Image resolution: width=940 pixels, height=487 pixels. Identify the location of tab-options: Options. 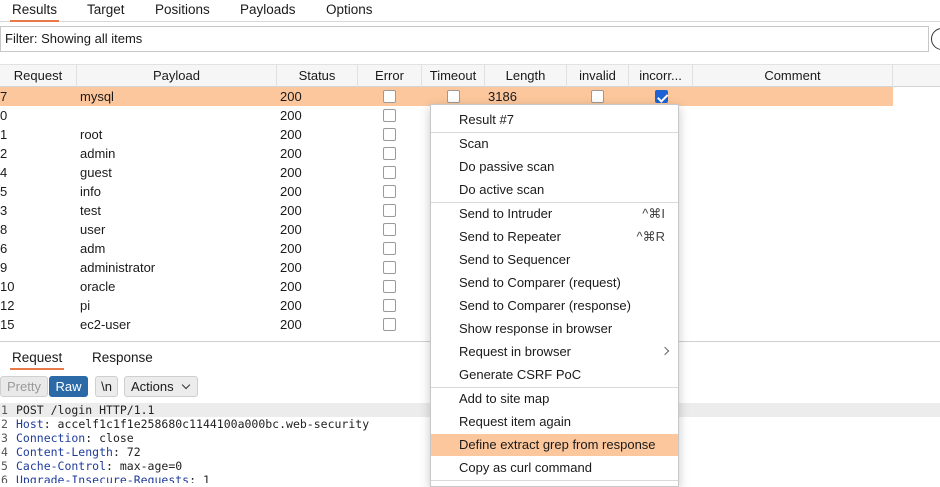
(349, 12).